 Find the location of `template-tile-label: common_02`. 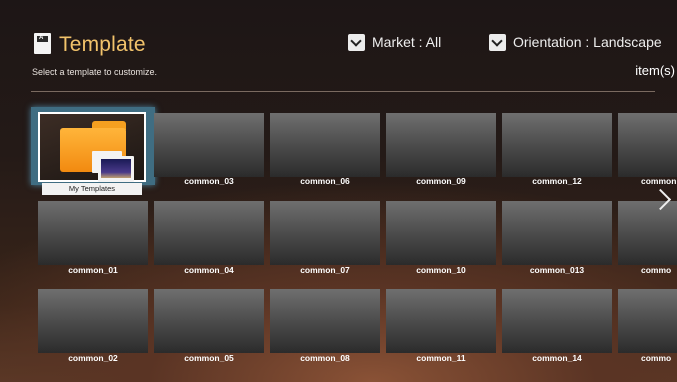

template-tile-label: common_02 is located at coordinates (93, 358).